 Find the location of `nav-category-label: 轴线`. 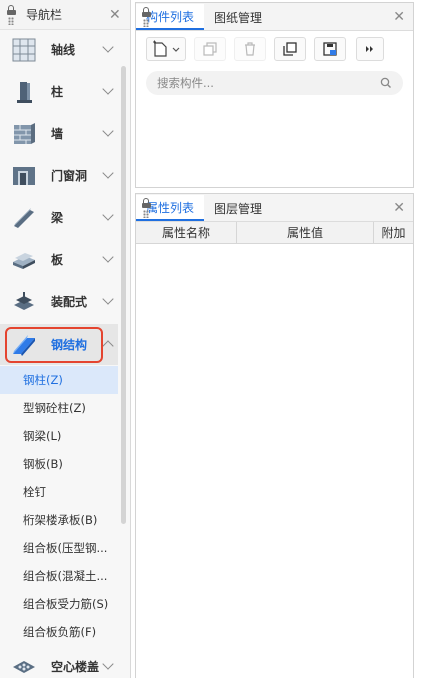

nav-category-label: 轴线 is located at coordinates (63, 50).